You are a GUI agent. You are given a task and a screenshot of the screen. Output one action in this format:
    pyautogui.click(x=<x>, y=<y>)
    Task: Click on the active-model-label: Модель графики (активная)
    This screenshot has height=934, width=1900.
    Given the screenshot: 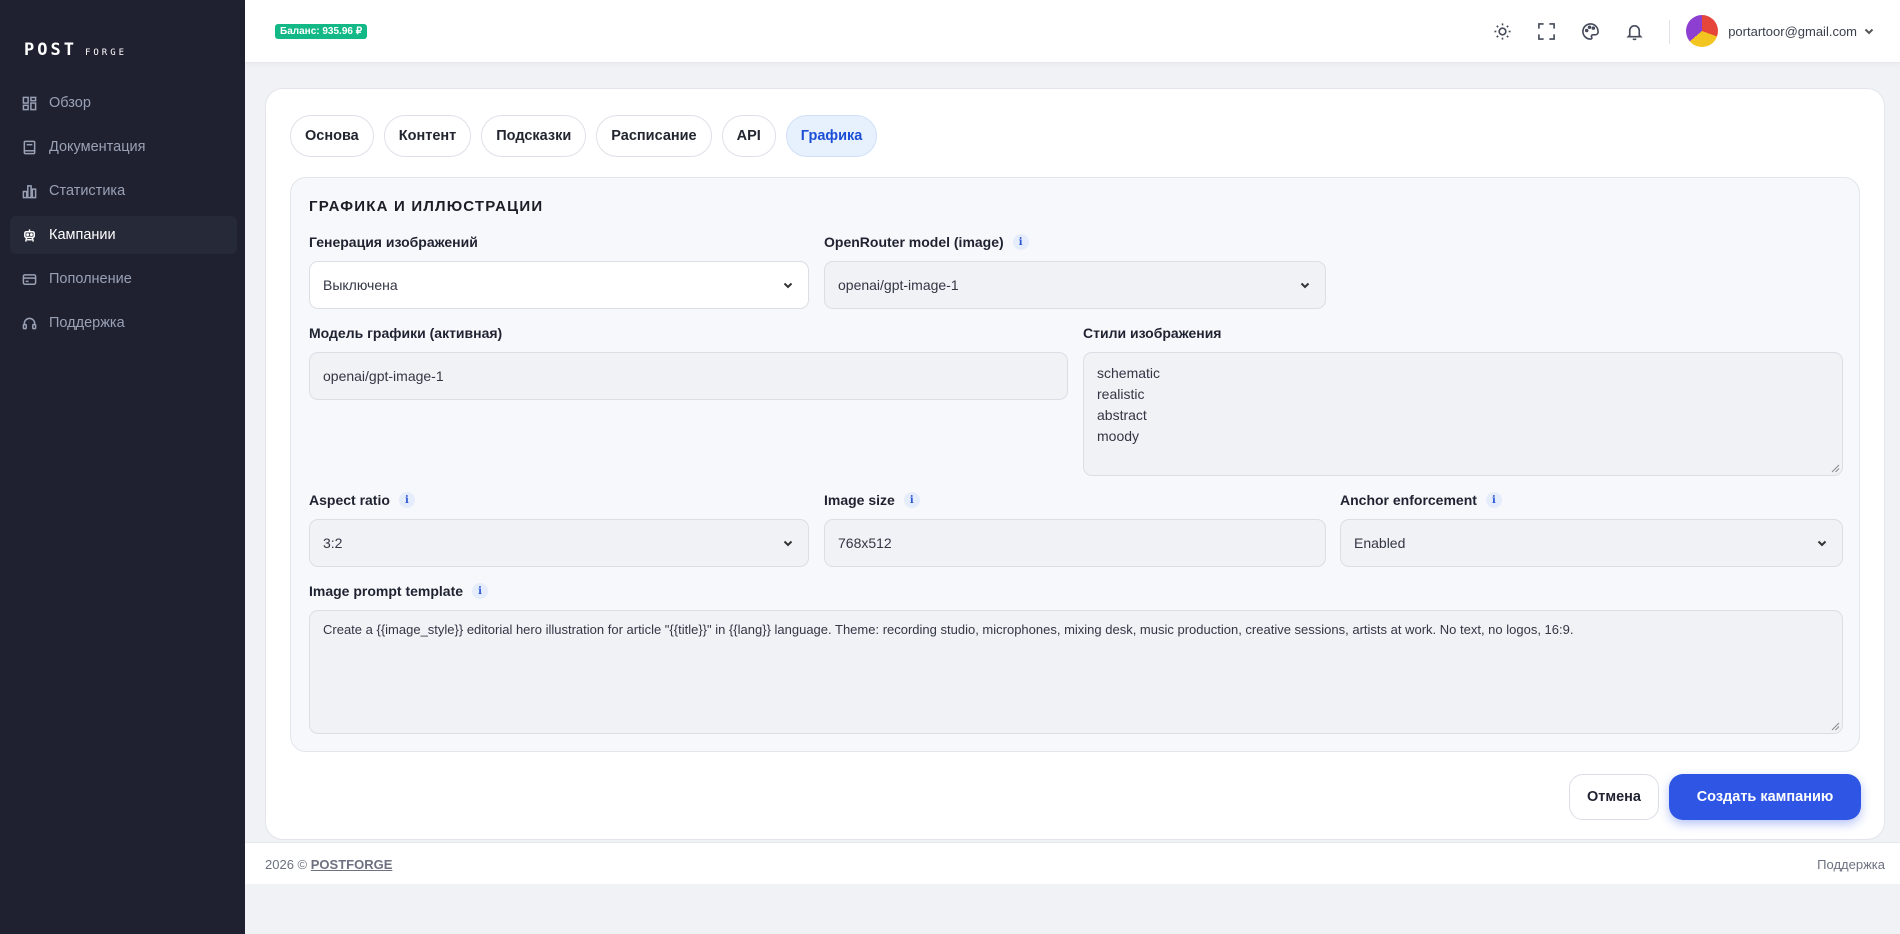 What is the action you would take?
    pyautogui.click(x=405, y=333)
    